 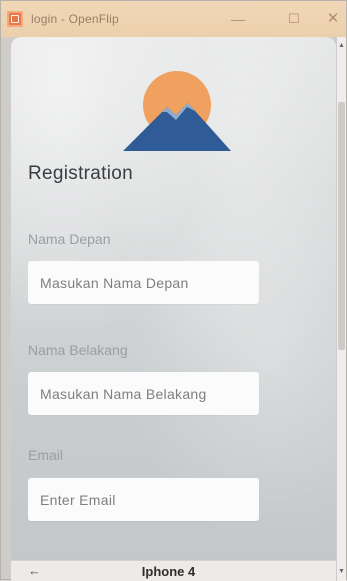 I want to click on scroll-up-icon: ▲, so click(x=341, y=46).